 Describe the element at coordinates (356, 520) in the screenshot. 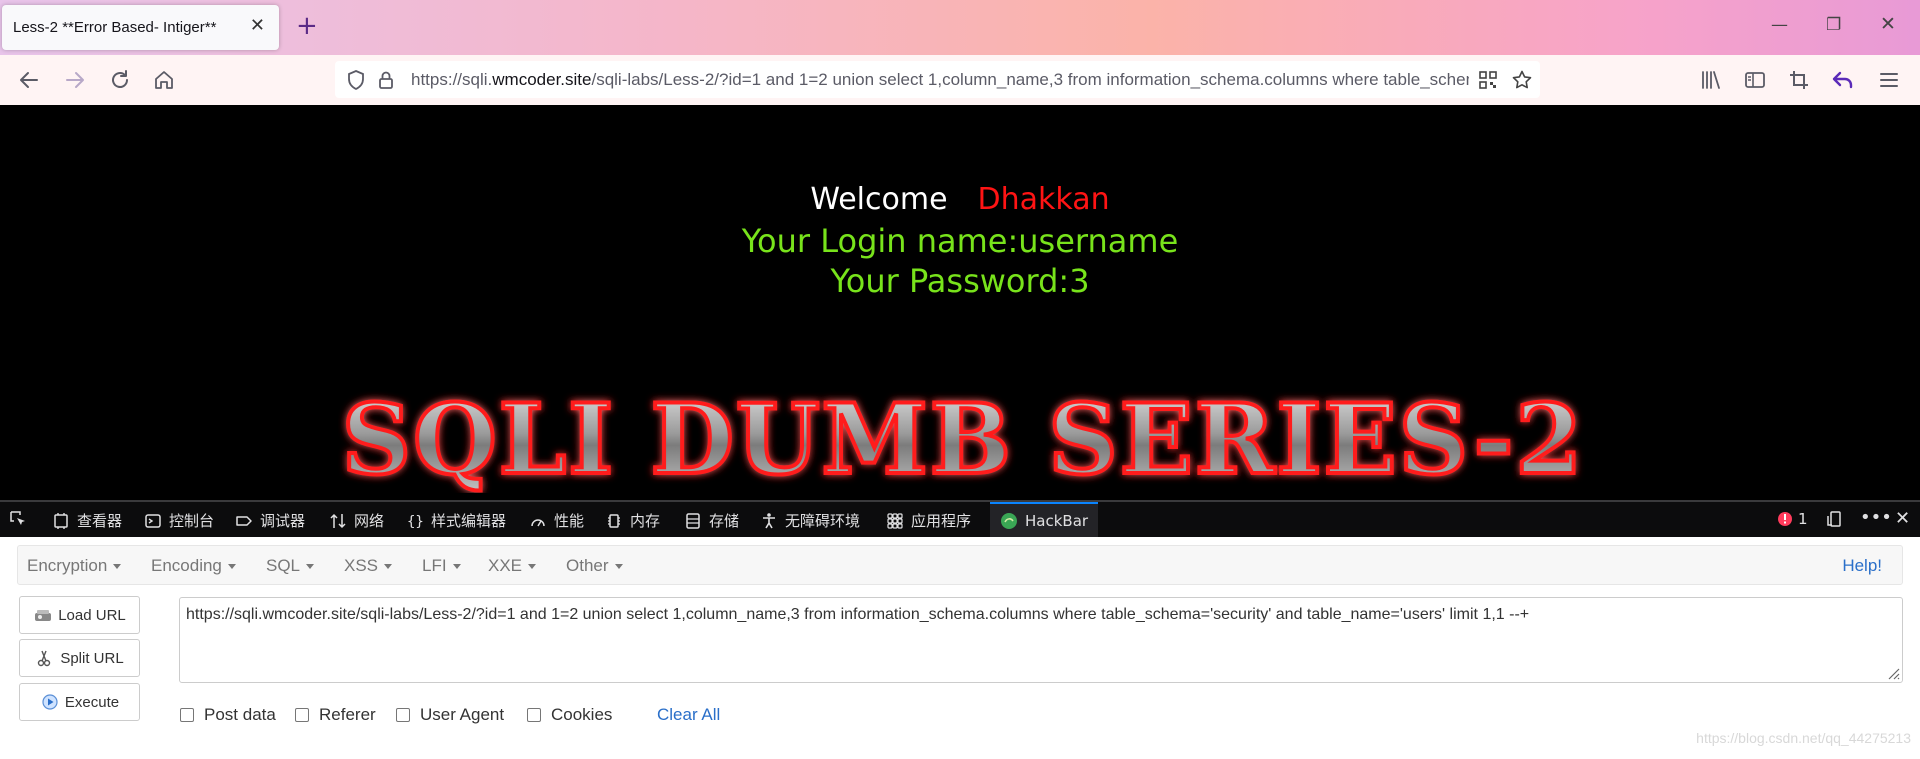

I see `devtools-tab-network: 网络` at that location.